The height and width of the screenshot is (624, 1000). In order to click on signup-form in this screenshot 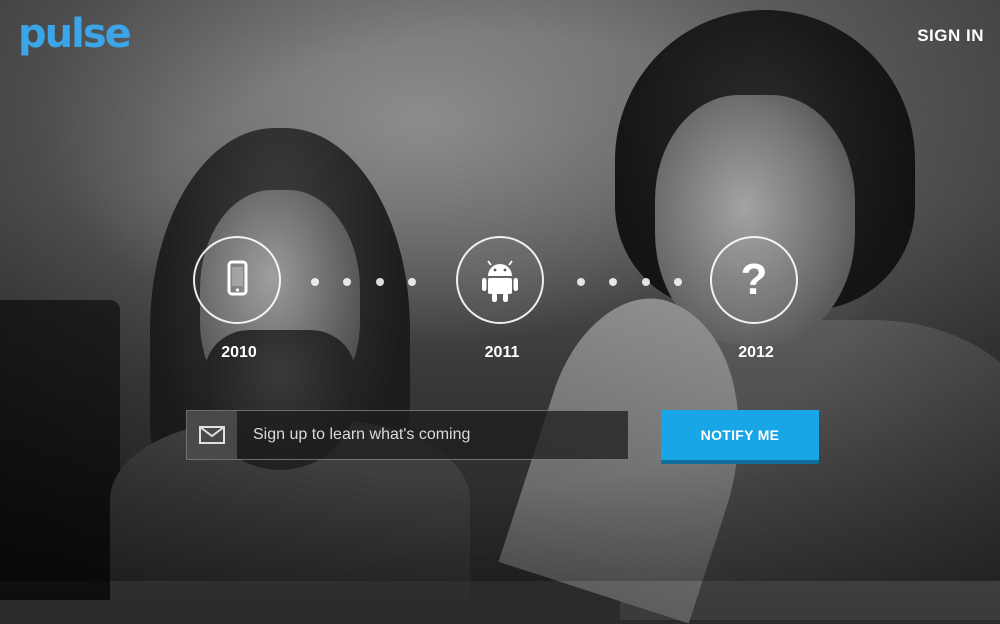, I will do `click(407, 435)`.